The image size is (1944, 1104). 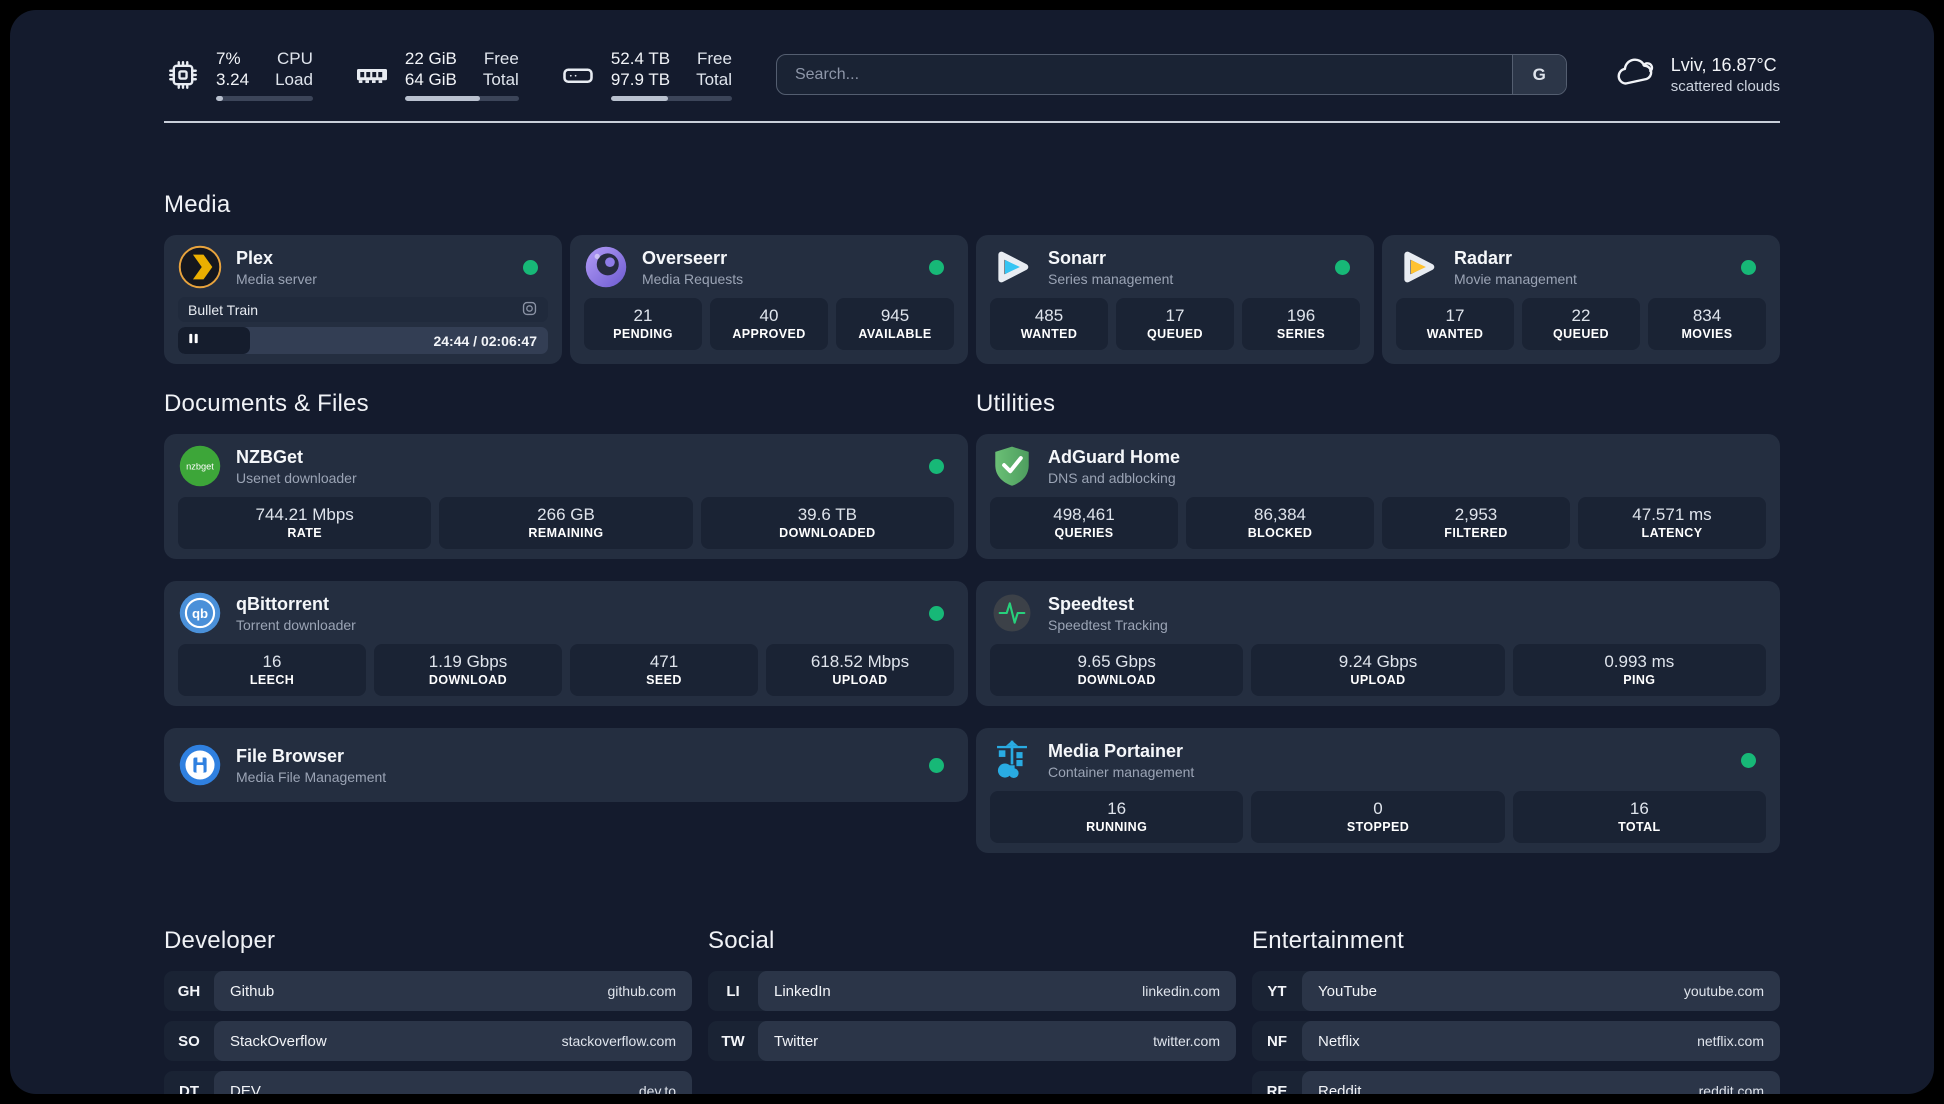 I want to click on playback-progress-bar: 24:44 / 02:06:47, so click(x=363, y=340).